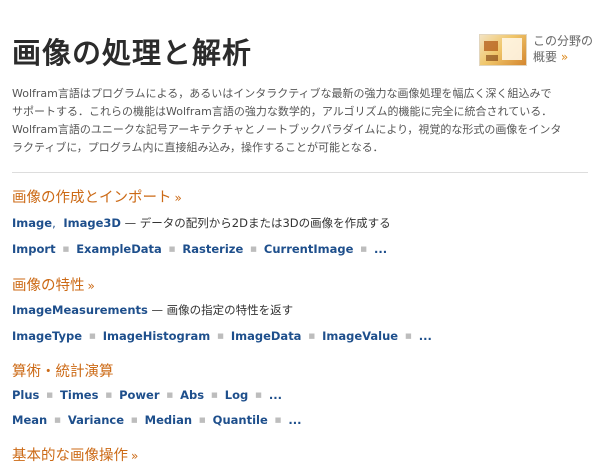 This screenshot has width=600, height=467. What do you see at coordinates (212, 249) in the screenshot?
I see `function-link: Rasterize` at bounding box center [212, 249].